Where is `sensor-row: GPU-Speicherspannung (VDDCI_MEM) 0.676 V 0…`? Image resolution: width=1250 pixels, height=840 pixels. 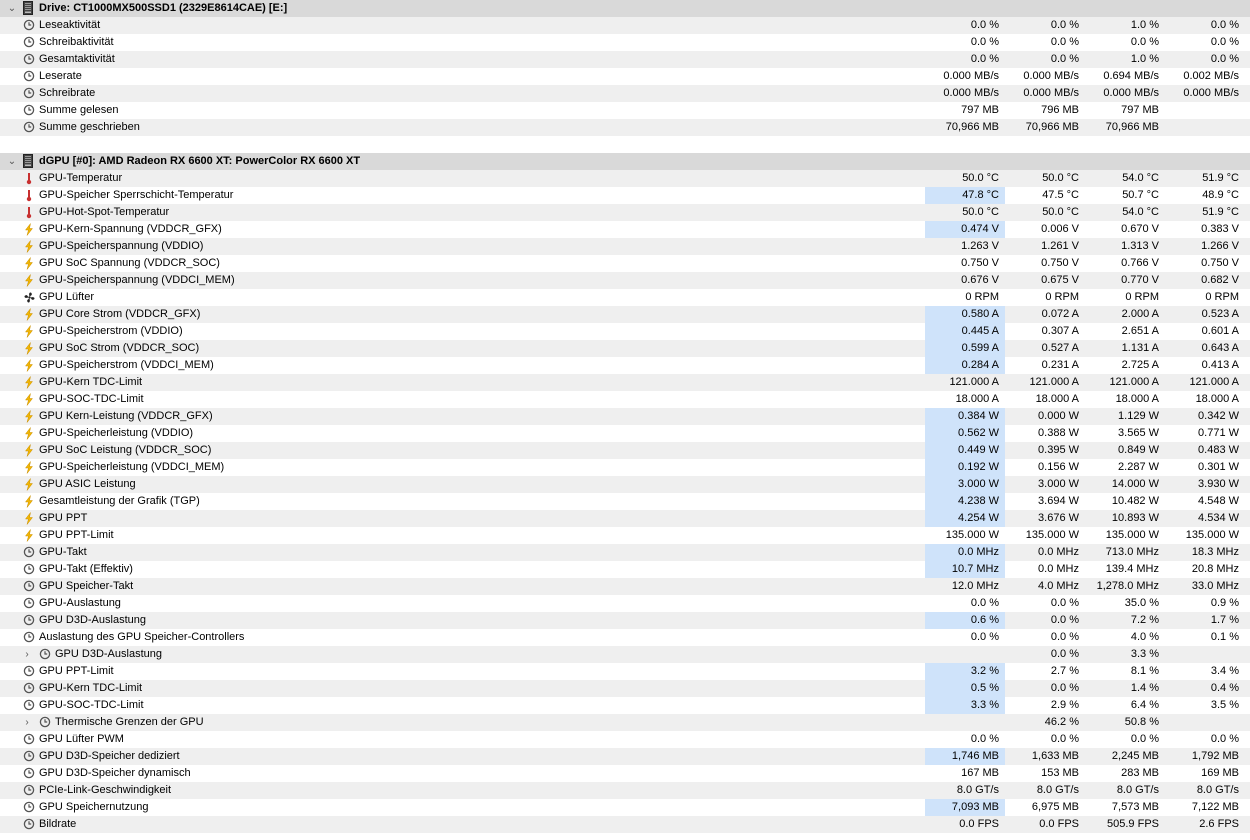
sensor-row: GPU-Speicherspannung (VDDCI_MEM) 0.676 V 0… is located at coordinates (625, 280).